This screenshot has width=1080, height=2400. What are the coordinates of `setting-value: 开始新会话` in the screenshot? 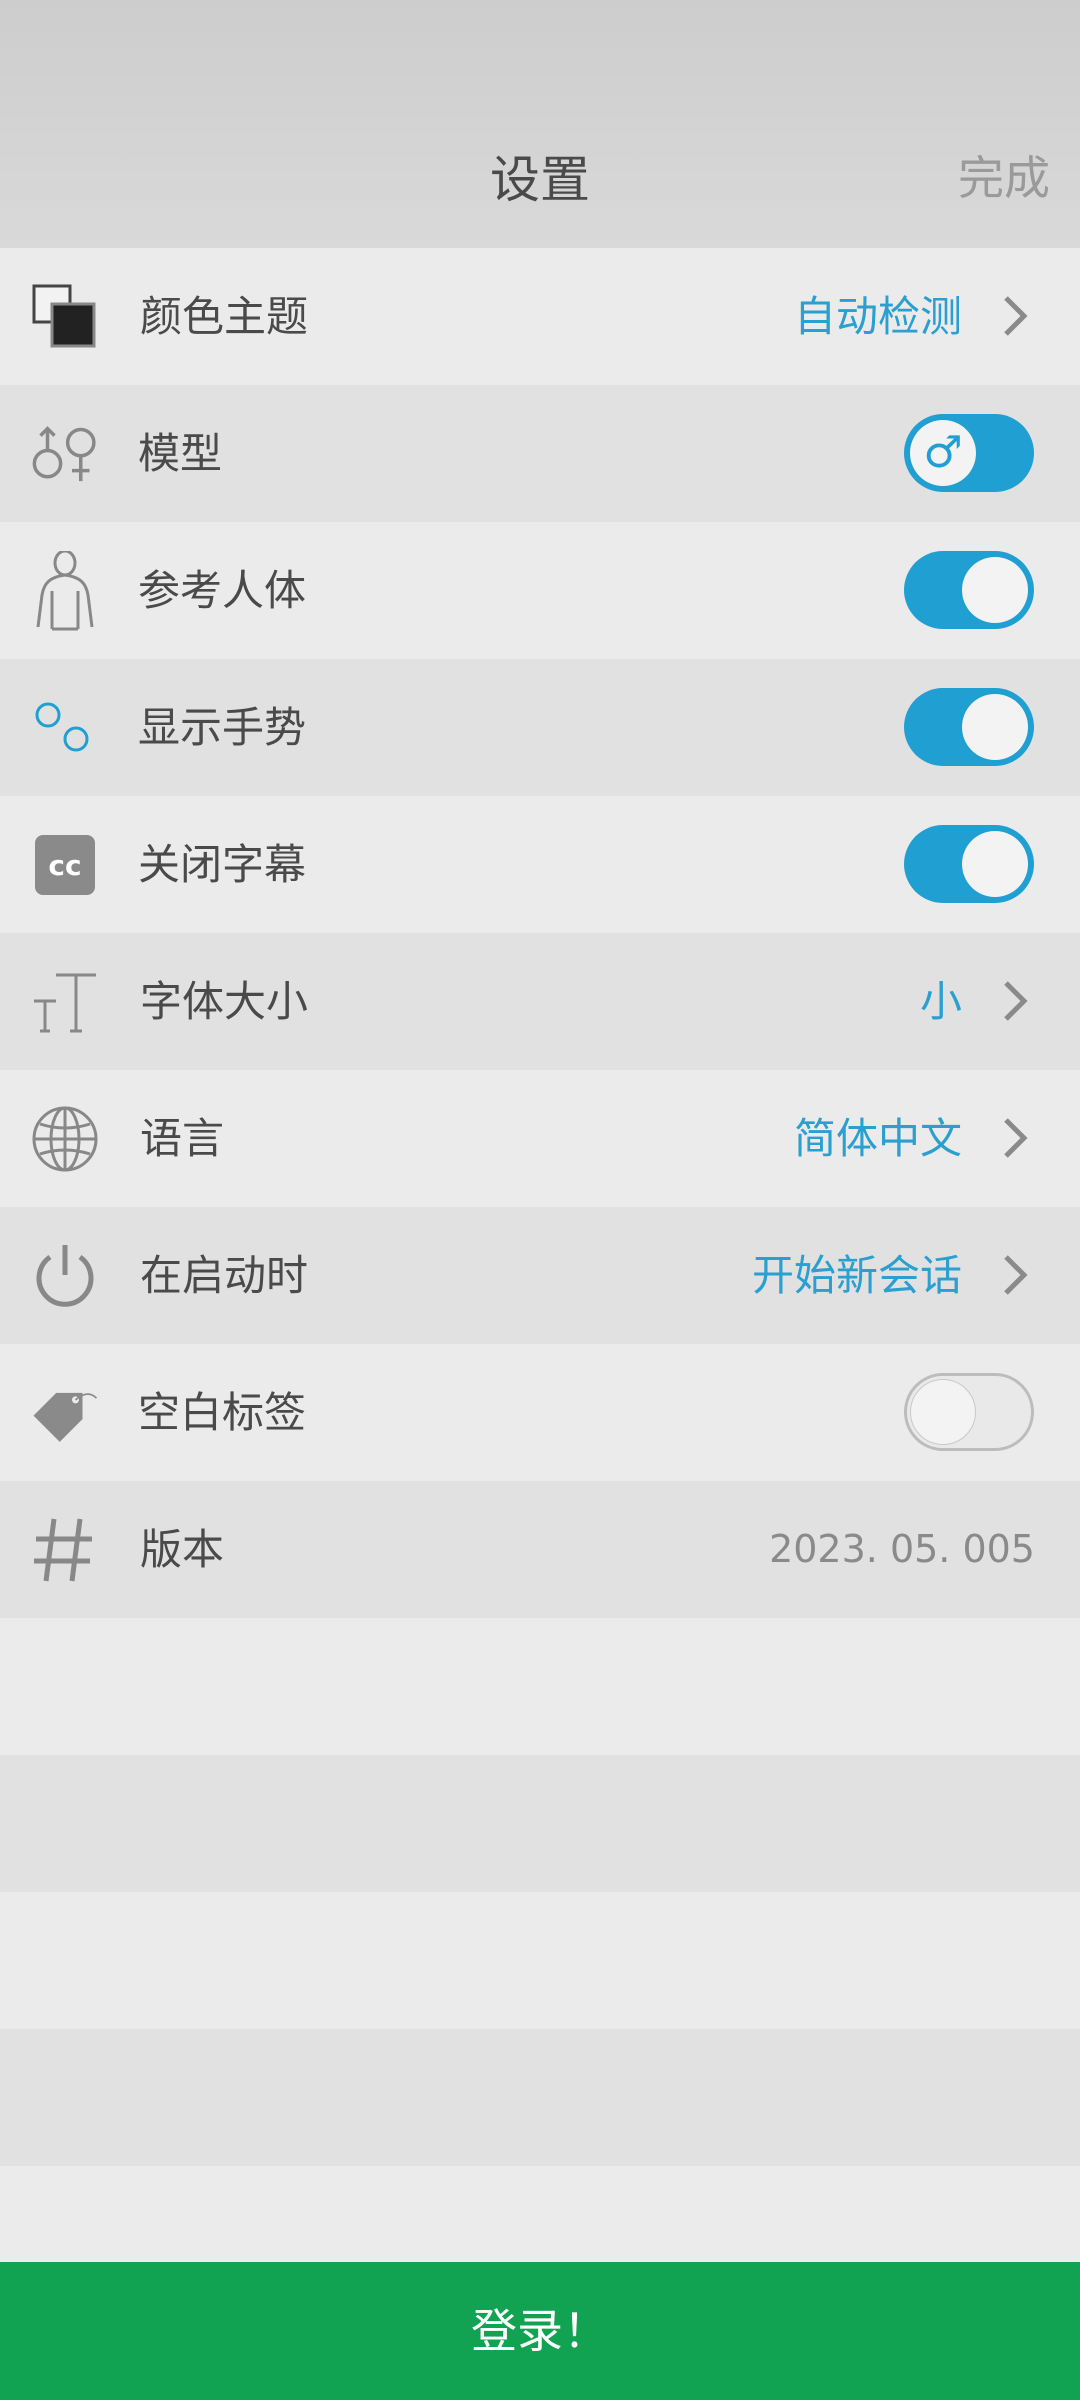 It's located at (856, 1275).